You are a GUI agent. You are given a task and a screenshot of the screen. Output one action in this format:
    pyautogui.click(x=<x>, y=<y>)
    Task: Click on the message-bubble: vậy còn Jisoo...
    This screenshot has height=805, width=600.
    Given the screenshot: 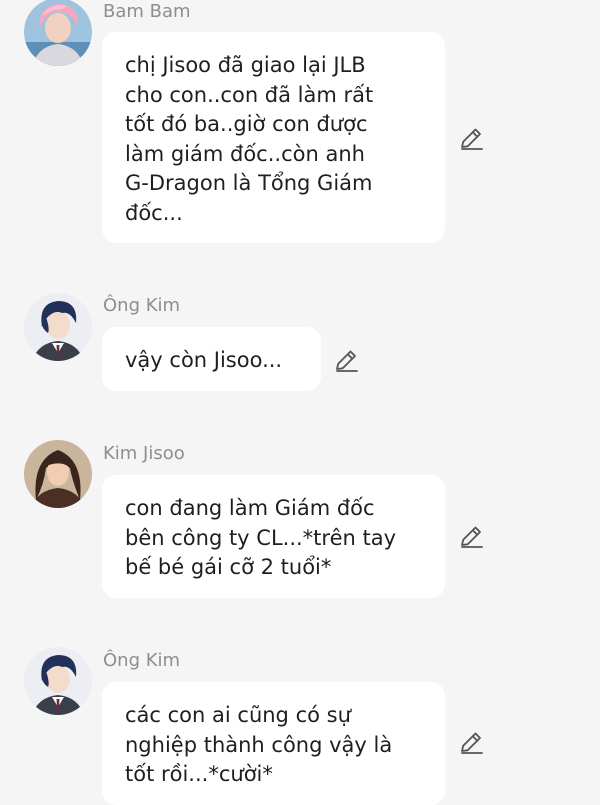 What is the action you would take?
    pyautogui.click(x=211, y=359)
    